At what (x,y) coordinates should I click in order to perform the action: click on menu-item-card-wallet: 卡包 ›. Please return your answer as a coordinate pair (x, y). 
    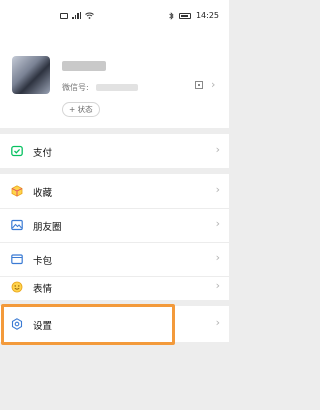
    Looking at the image, I should click on (114, 259).